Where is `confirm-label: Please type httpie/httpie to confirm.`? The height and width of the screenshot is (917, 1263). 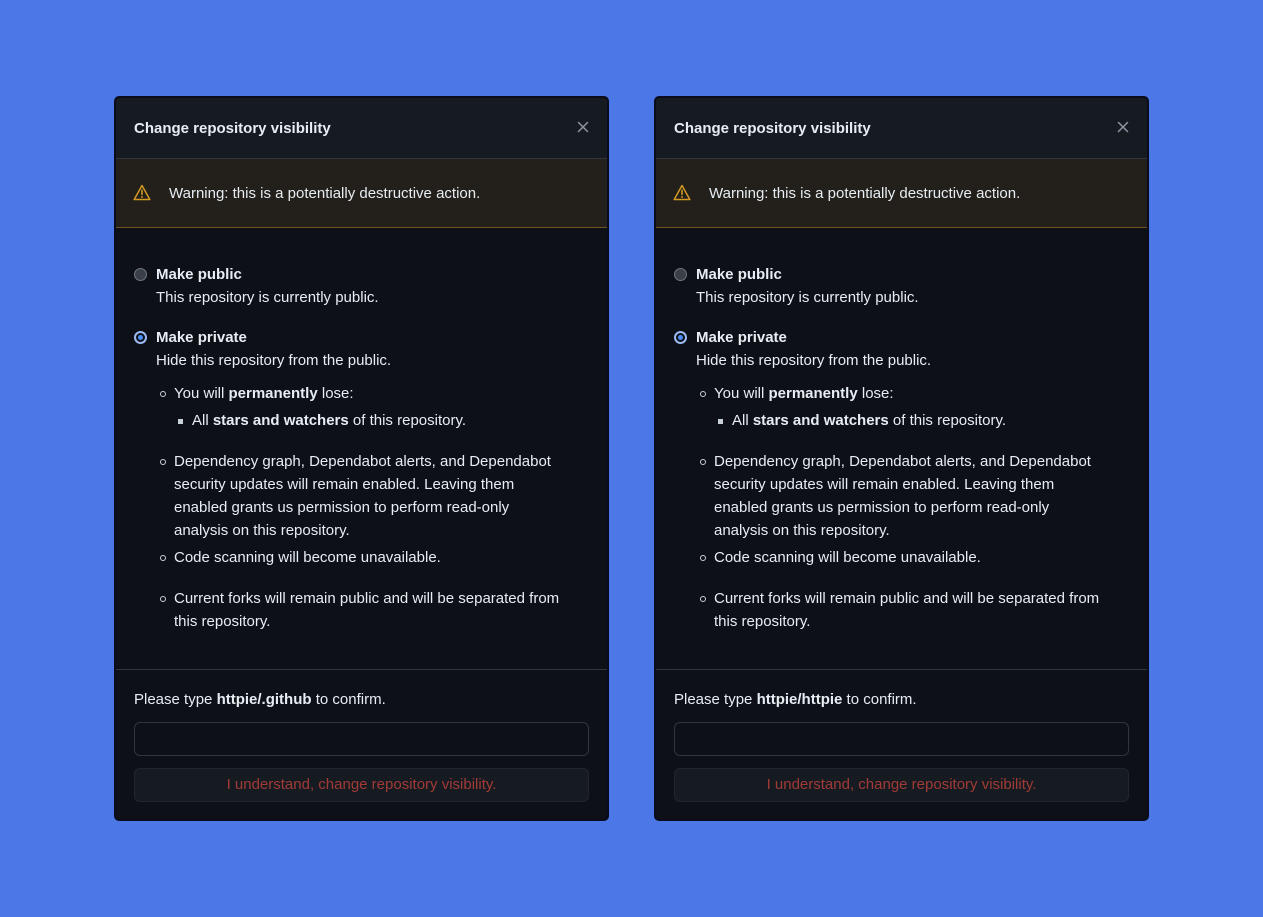
confirm-label: Please type httpie/httpie to confirm. is located at coordinates (795, 699).